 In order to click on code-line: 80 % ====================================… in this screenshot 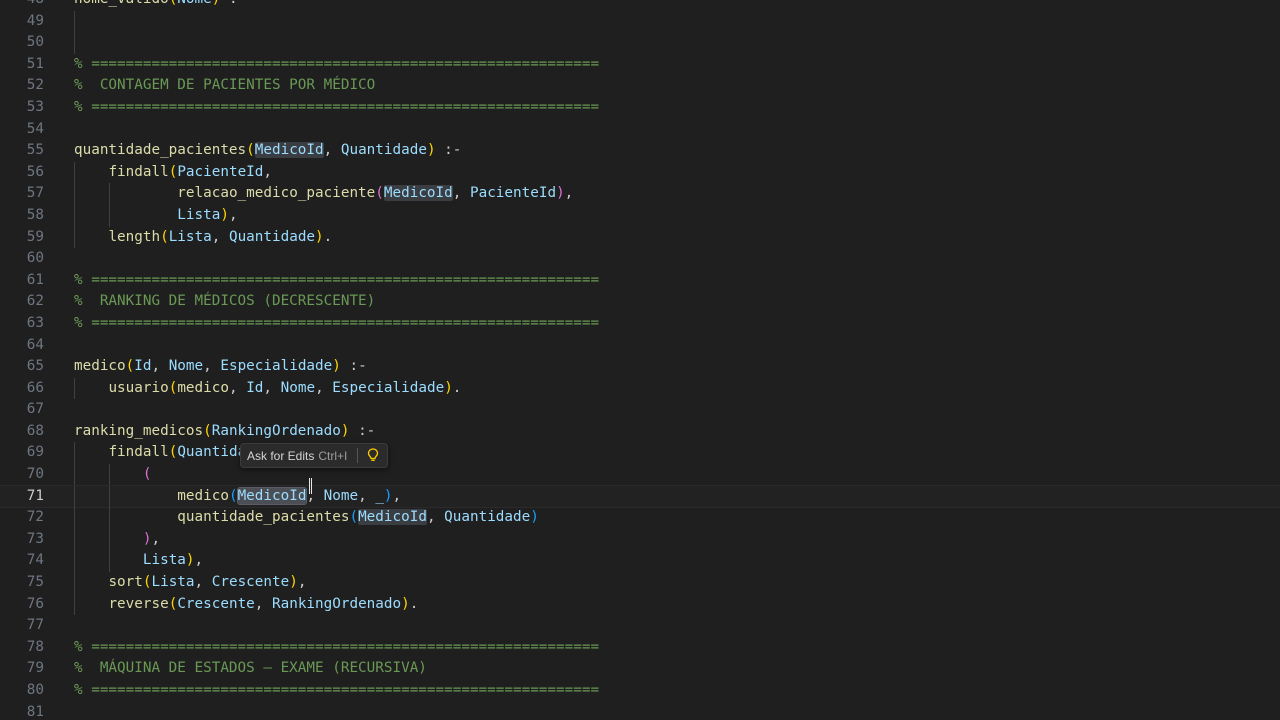, I will do `click(640, 691)`.